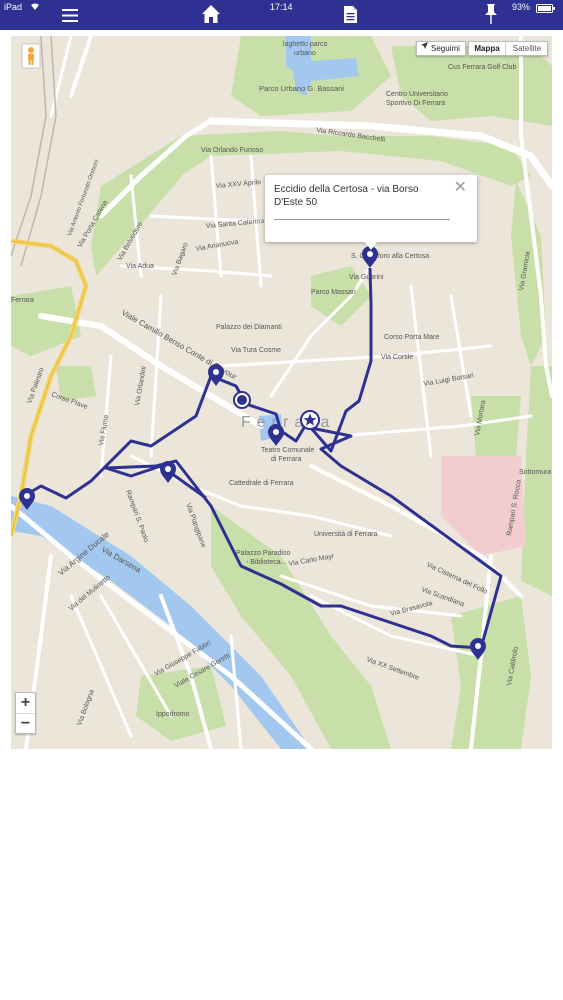 Image resolution: width=563 pixels, height=1000 pixels. Describe the element at coordinates (286, 459) in the screenshot. I see `map-label: di Ferrara` at that location.